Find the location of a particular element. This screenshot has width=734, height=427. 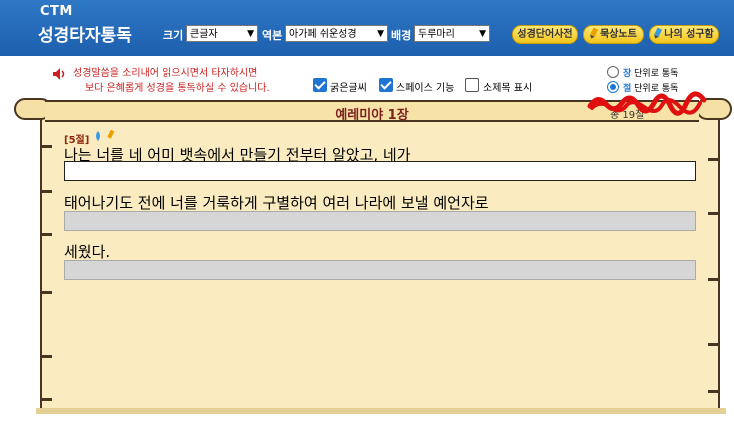

scroll-bottom-edge is located at coordinates (381, 411).